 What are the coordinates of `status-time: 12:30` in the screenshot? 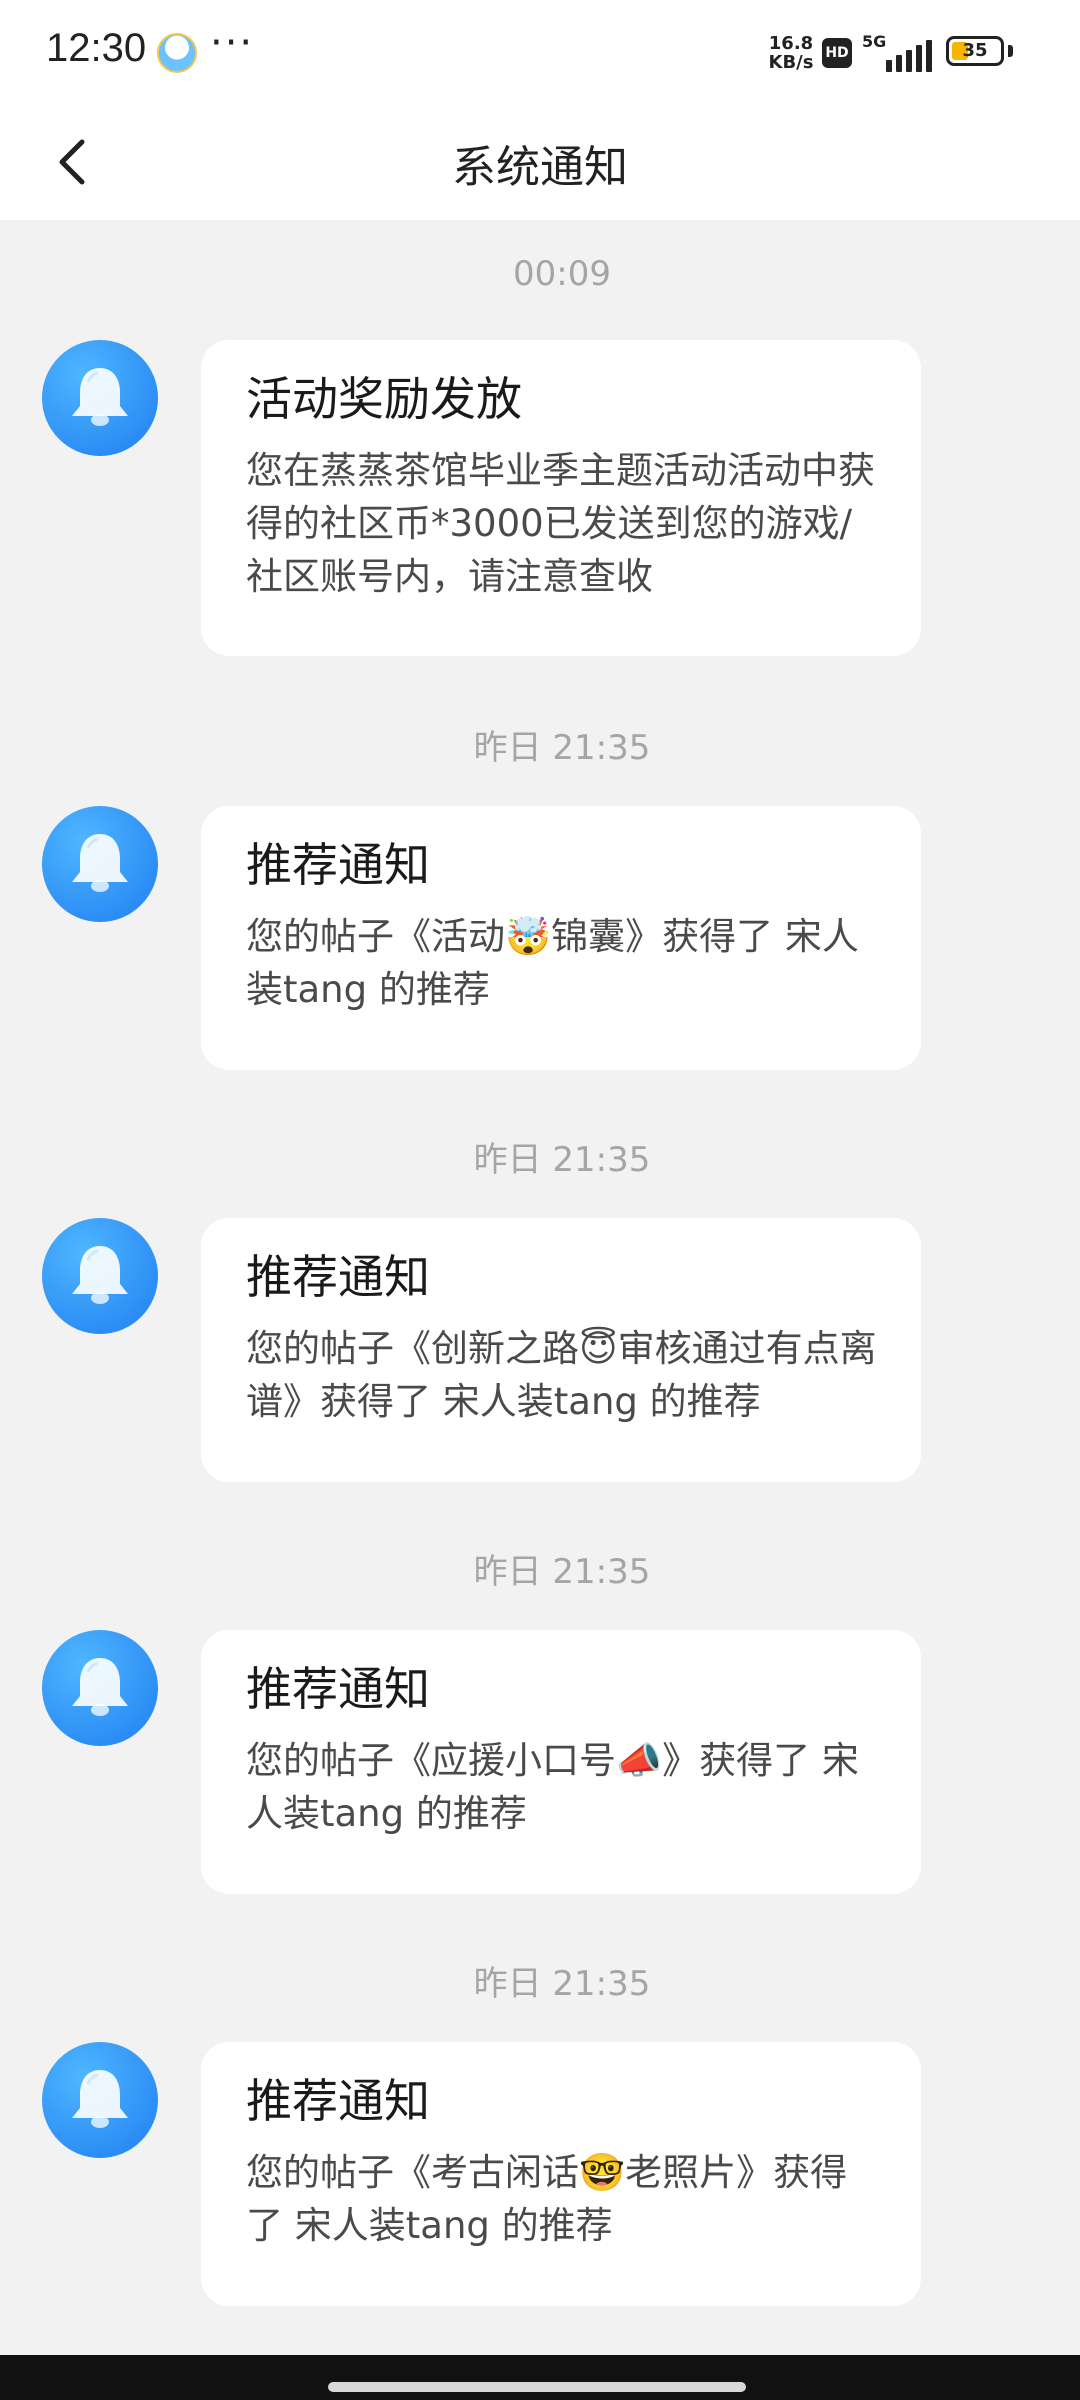 It's located at (96, 48).